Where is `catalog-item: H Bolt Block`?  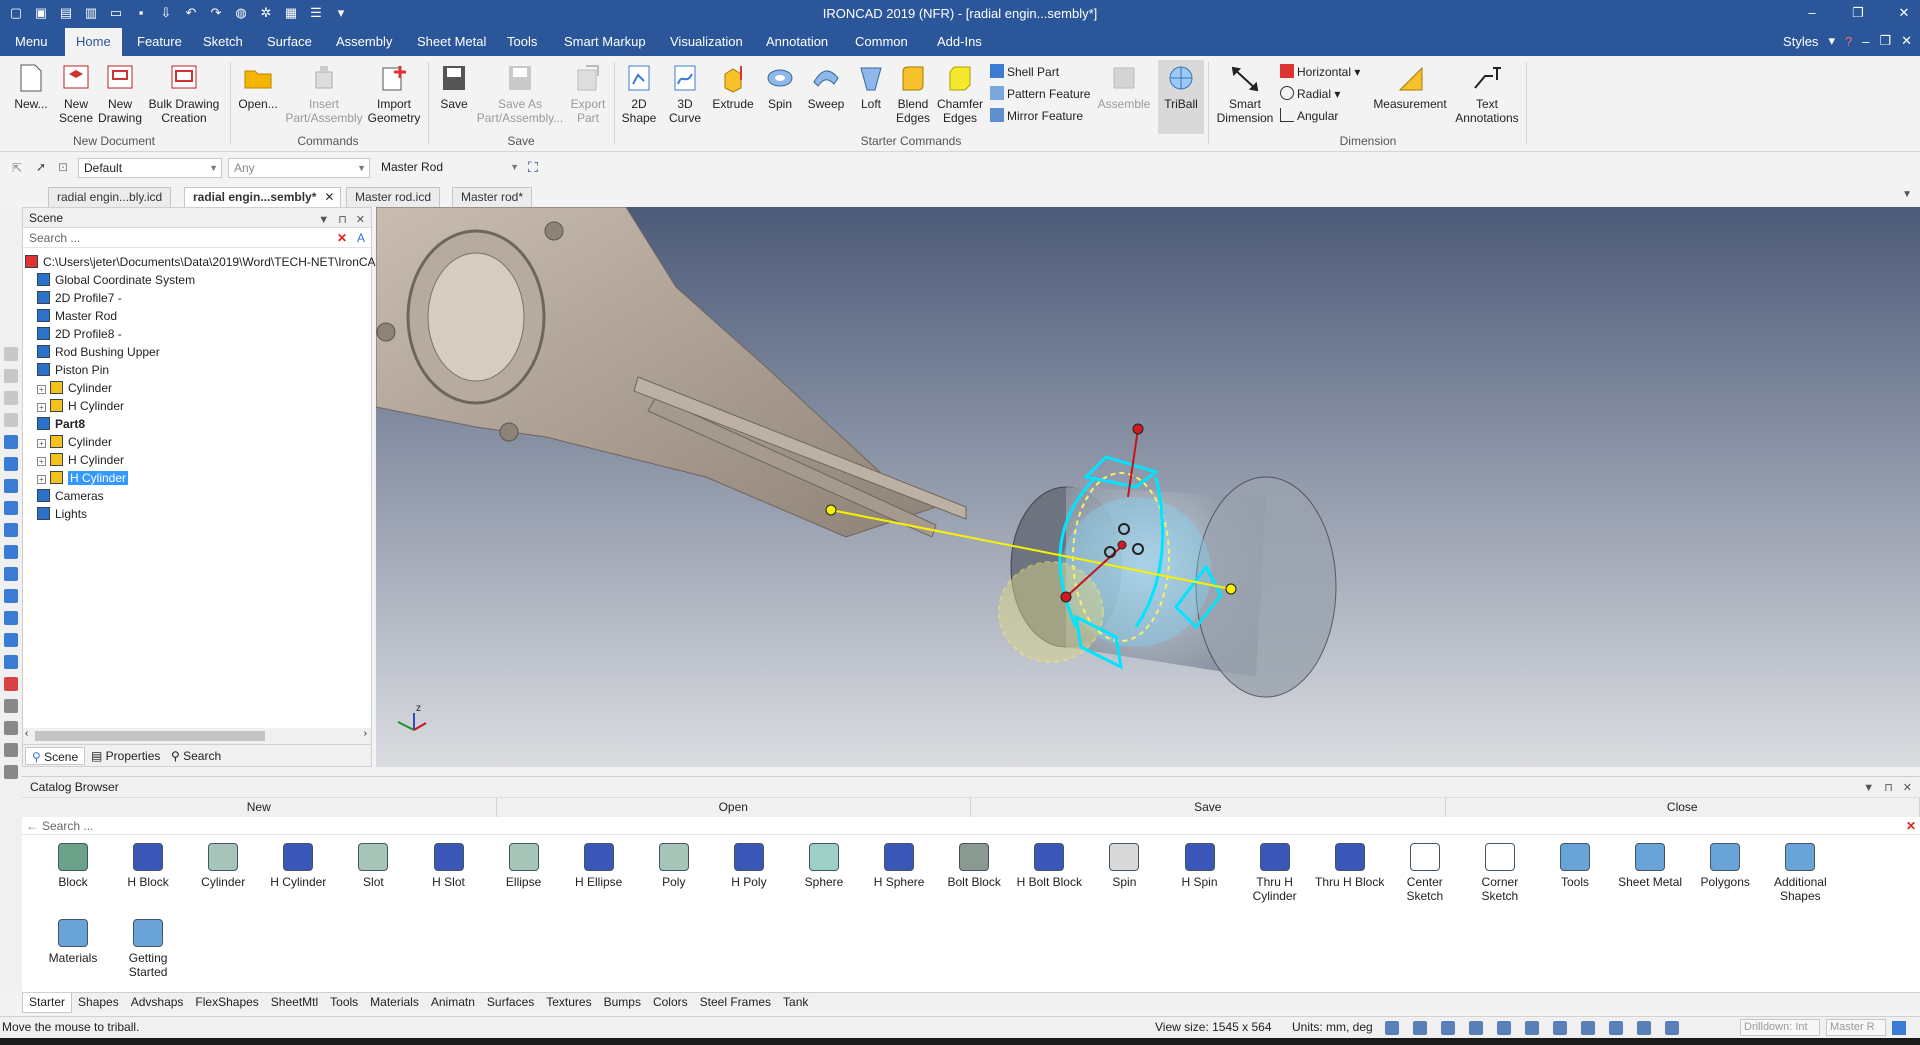 catalog-item: H Bolt Block is located at coordinates (1049, 866).